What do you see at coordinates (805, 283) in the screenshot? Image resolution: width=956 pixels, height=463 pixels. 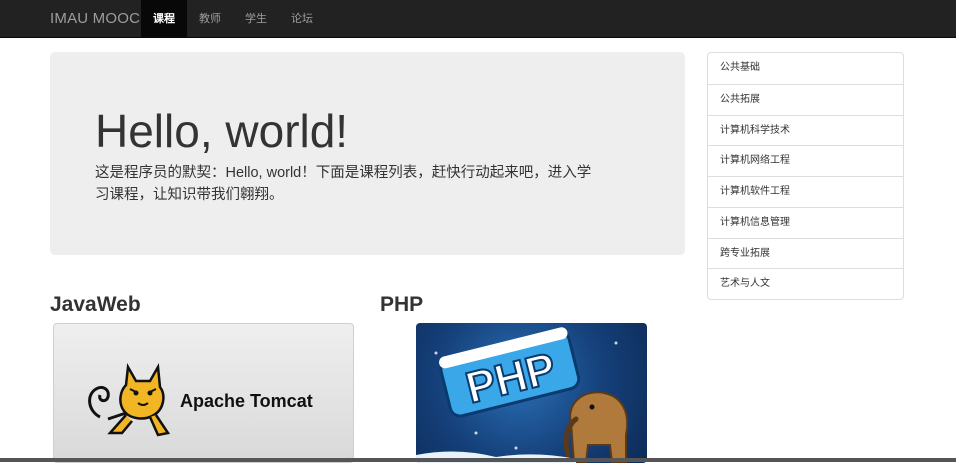 I see `category-item-arts-humanities: 艺术与人文` at bounding box center [805, 283].